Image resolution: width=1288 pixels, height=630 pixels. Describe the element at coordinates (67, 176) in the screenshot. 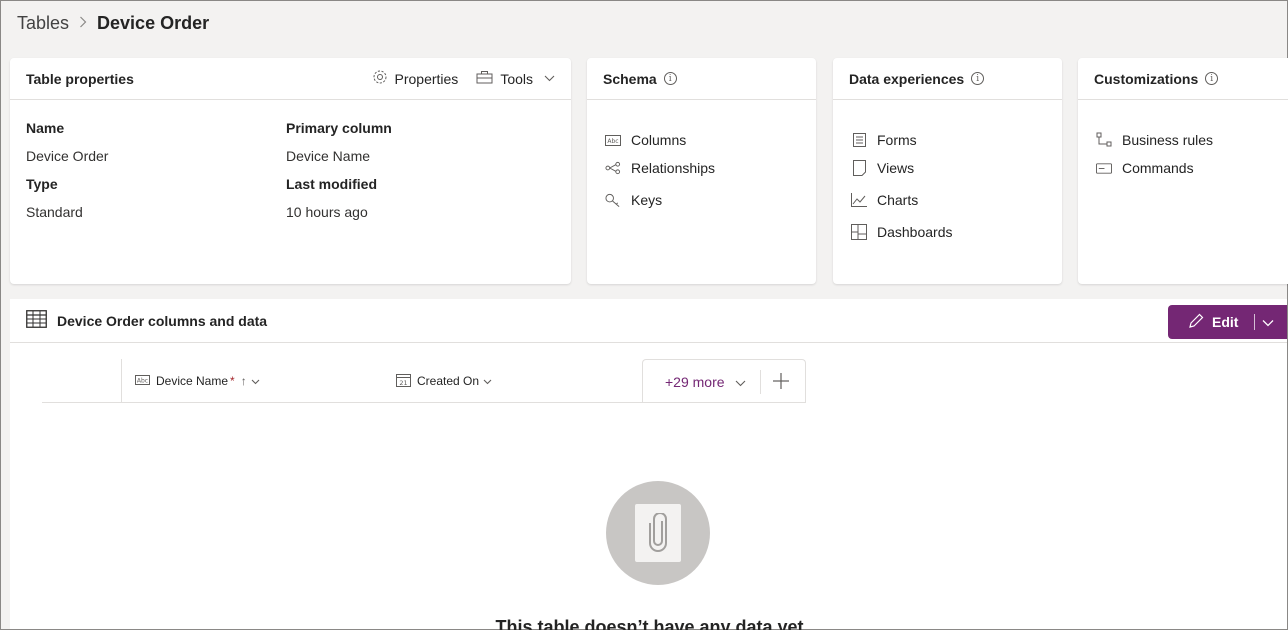

I see `properties-column-left: Name Device Order Type Standard` at that location.